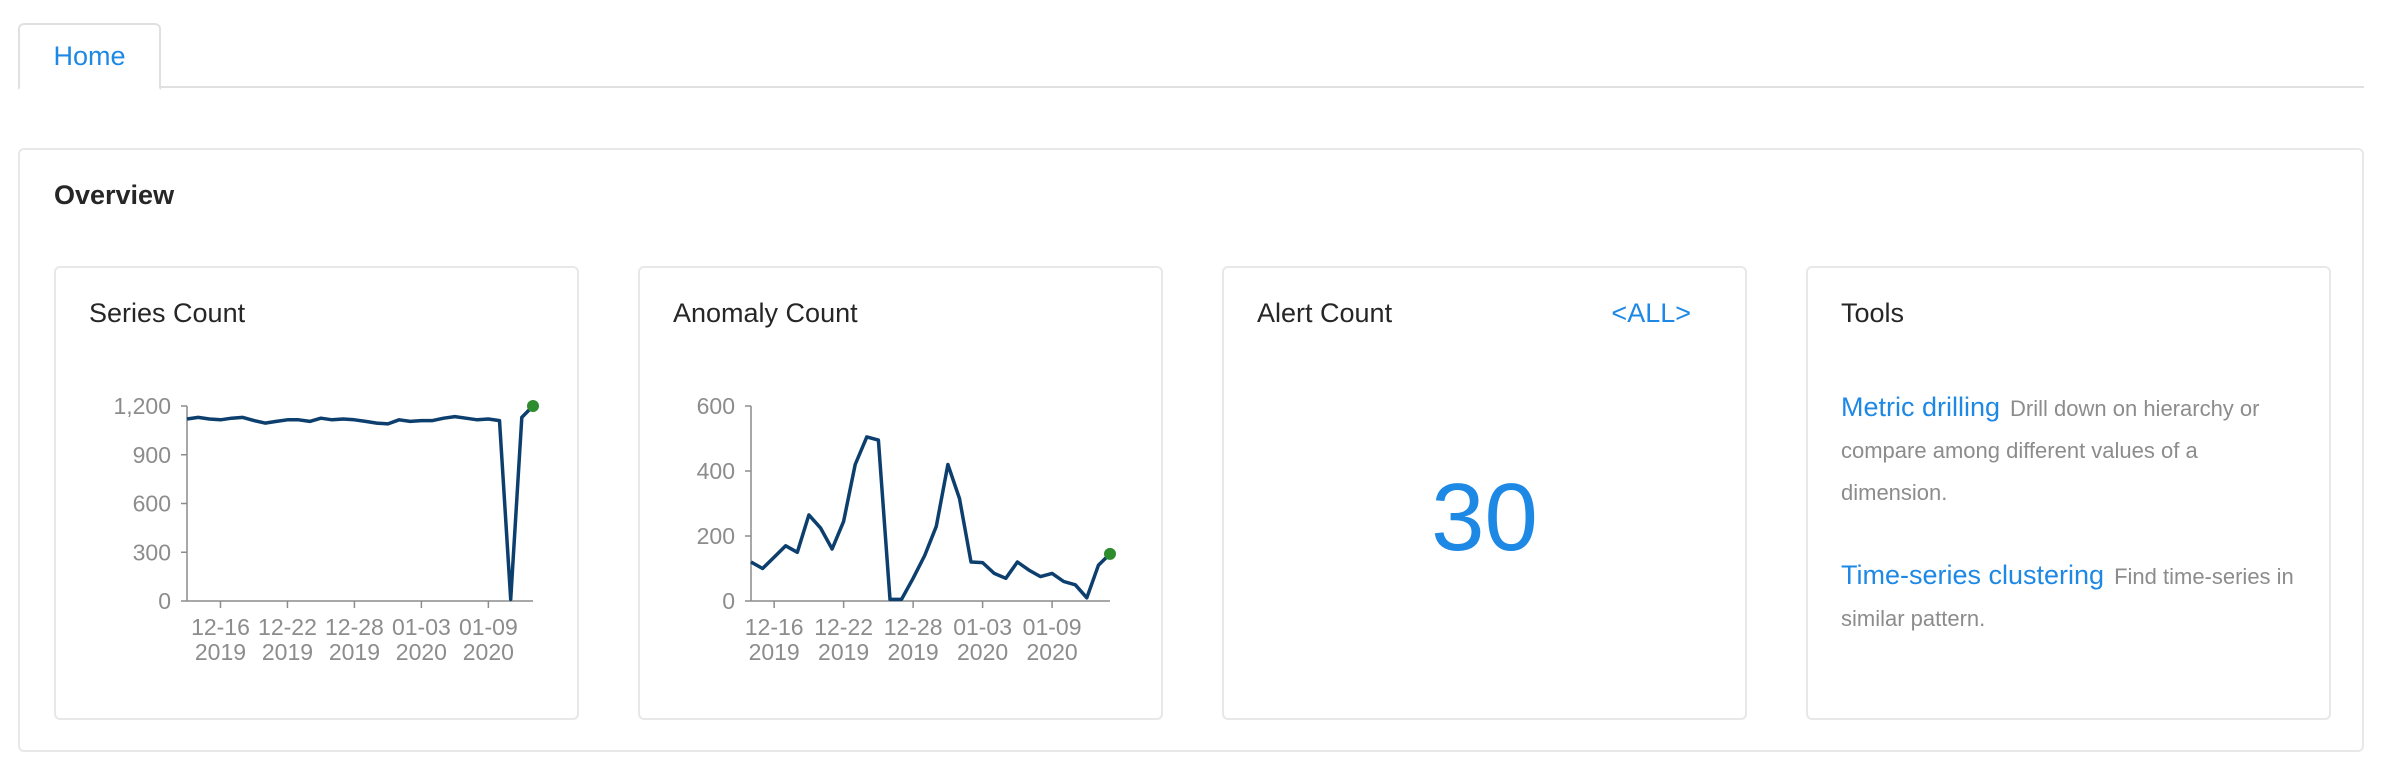 The width and height of the screenshot is (2383, 784). Describe the element at coordinates (1972, 575) in the screenshot. I see `time-series-clustering-link: Time-series clustering` at that location.